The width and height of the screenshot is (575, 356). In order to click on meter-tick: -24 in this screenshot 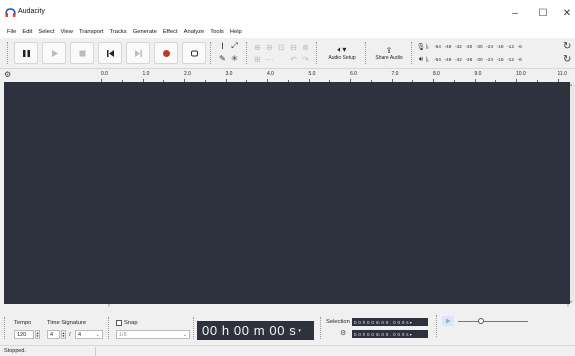, I will do `click(490, 47)`.